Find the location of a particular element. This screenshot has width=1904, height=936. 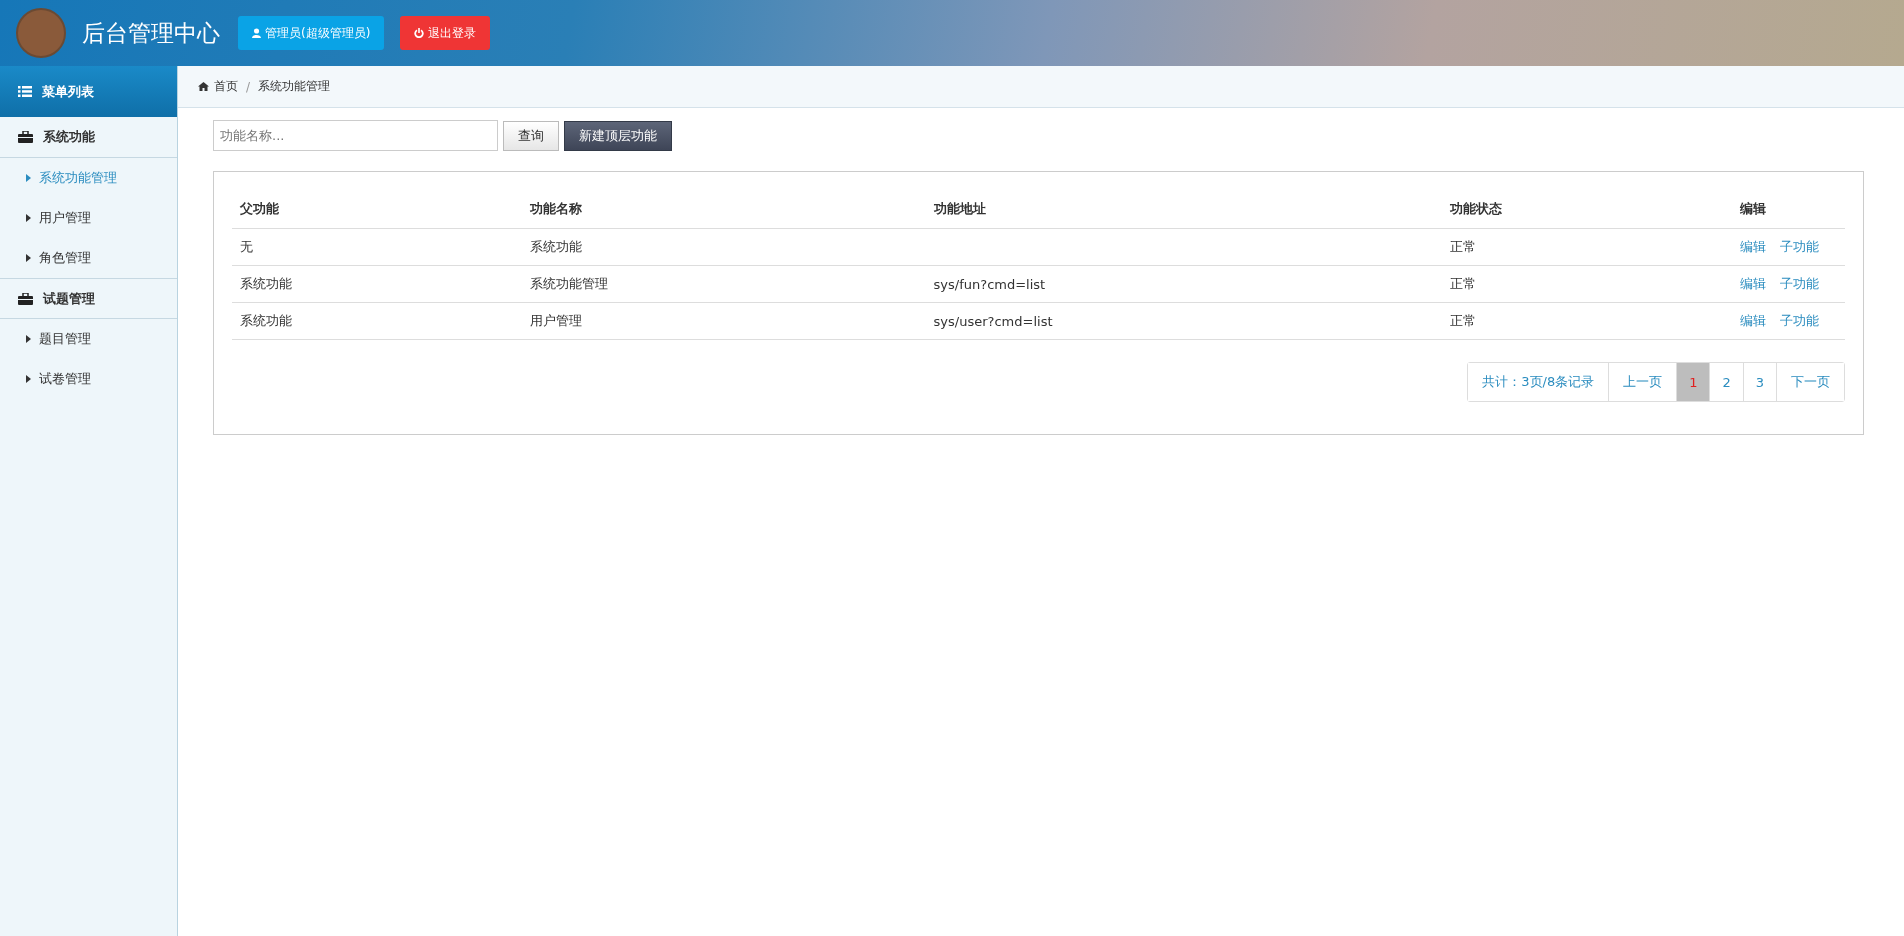

list-icon is located at coordinates (25, 91).